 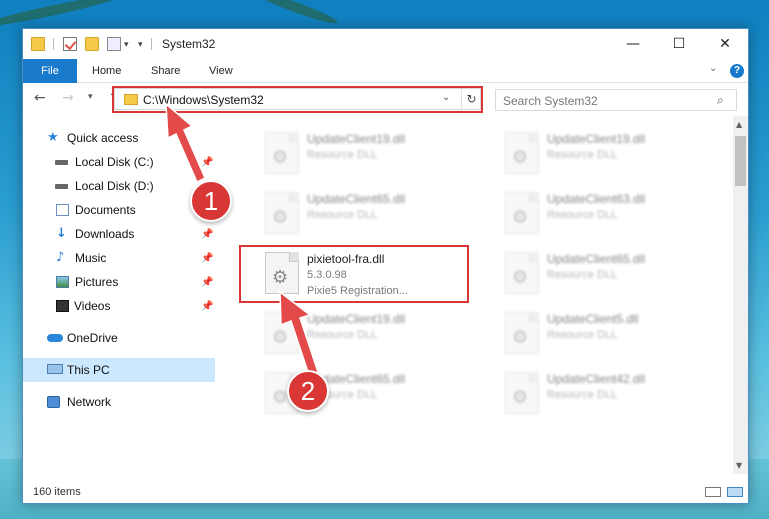 I want to click on file-item: ⚙ UpdateClient5.dll Resource DLL, so click(x=609, y=334).